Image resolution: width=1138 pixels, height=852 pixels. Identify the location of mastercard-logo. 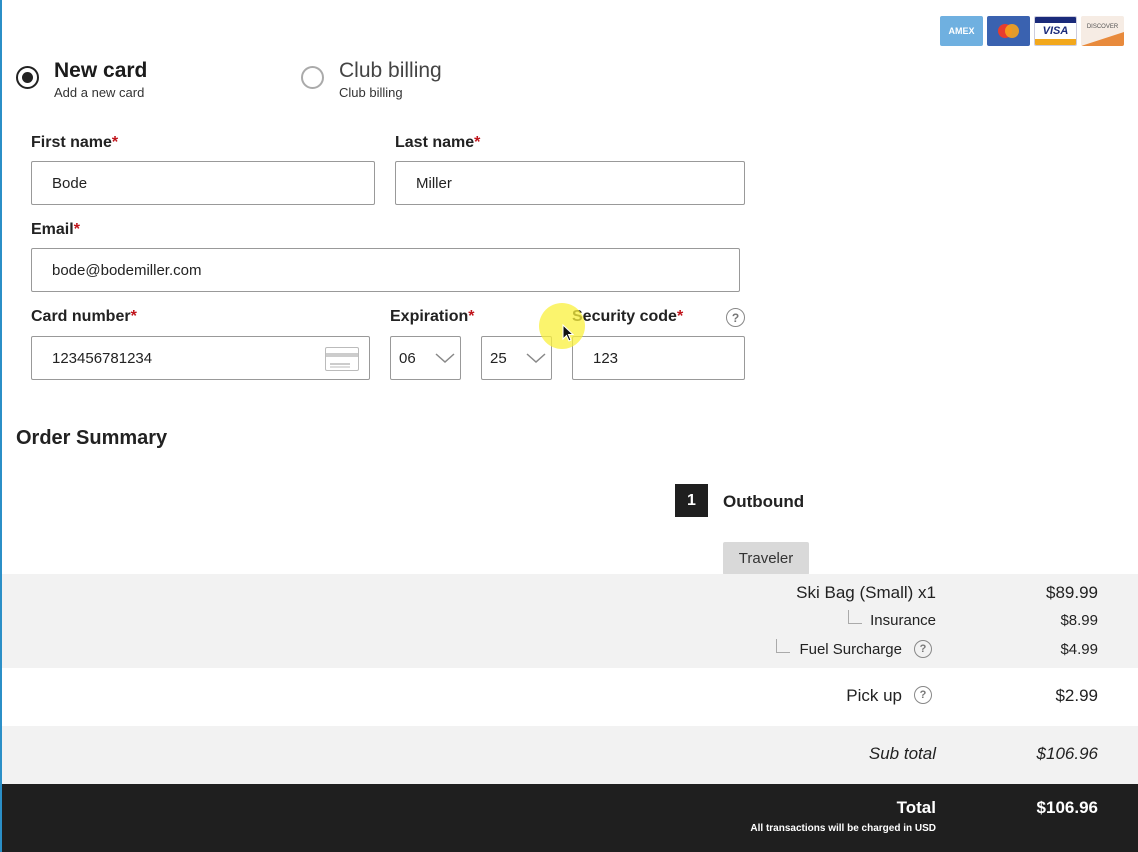
(1008, 31).